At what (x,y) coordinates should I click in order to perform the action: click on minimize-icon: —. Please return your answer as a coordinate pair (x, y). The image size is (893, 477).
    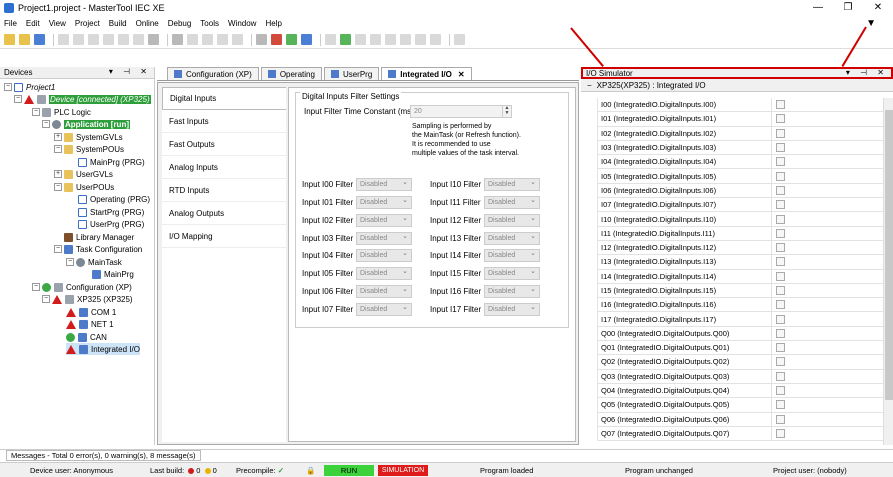
    Looking at the image, I should click on (818, 8).